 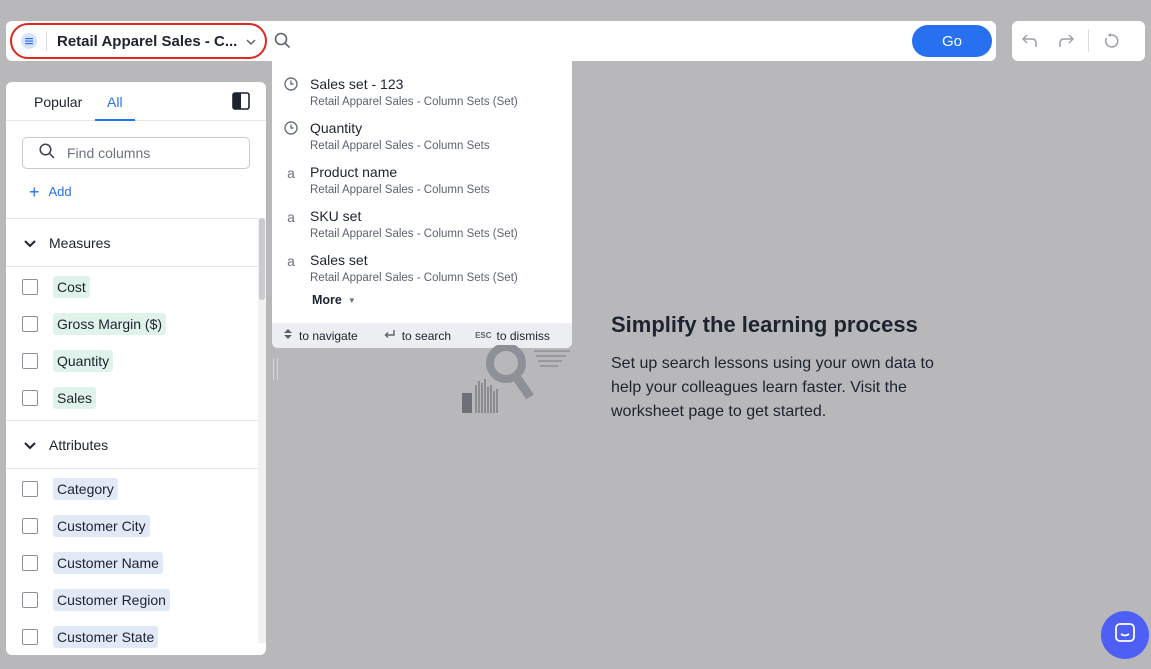 I want to click on history-toolbar, so click(x=1078, y=41).